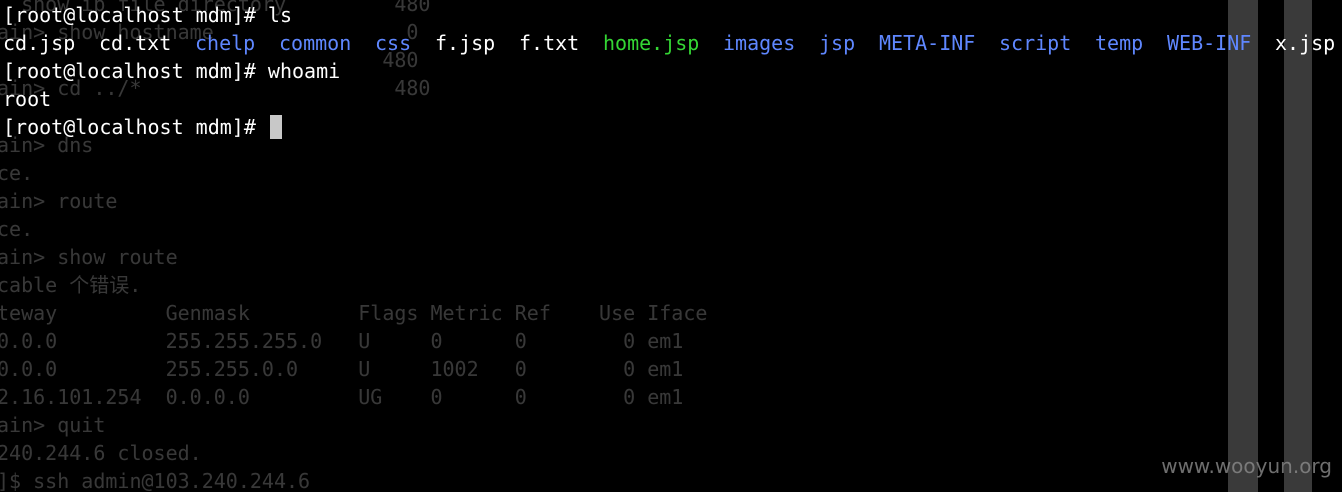  I want to click on current-prompt-line: [root@localhost mdm]#, so click(142, 127).